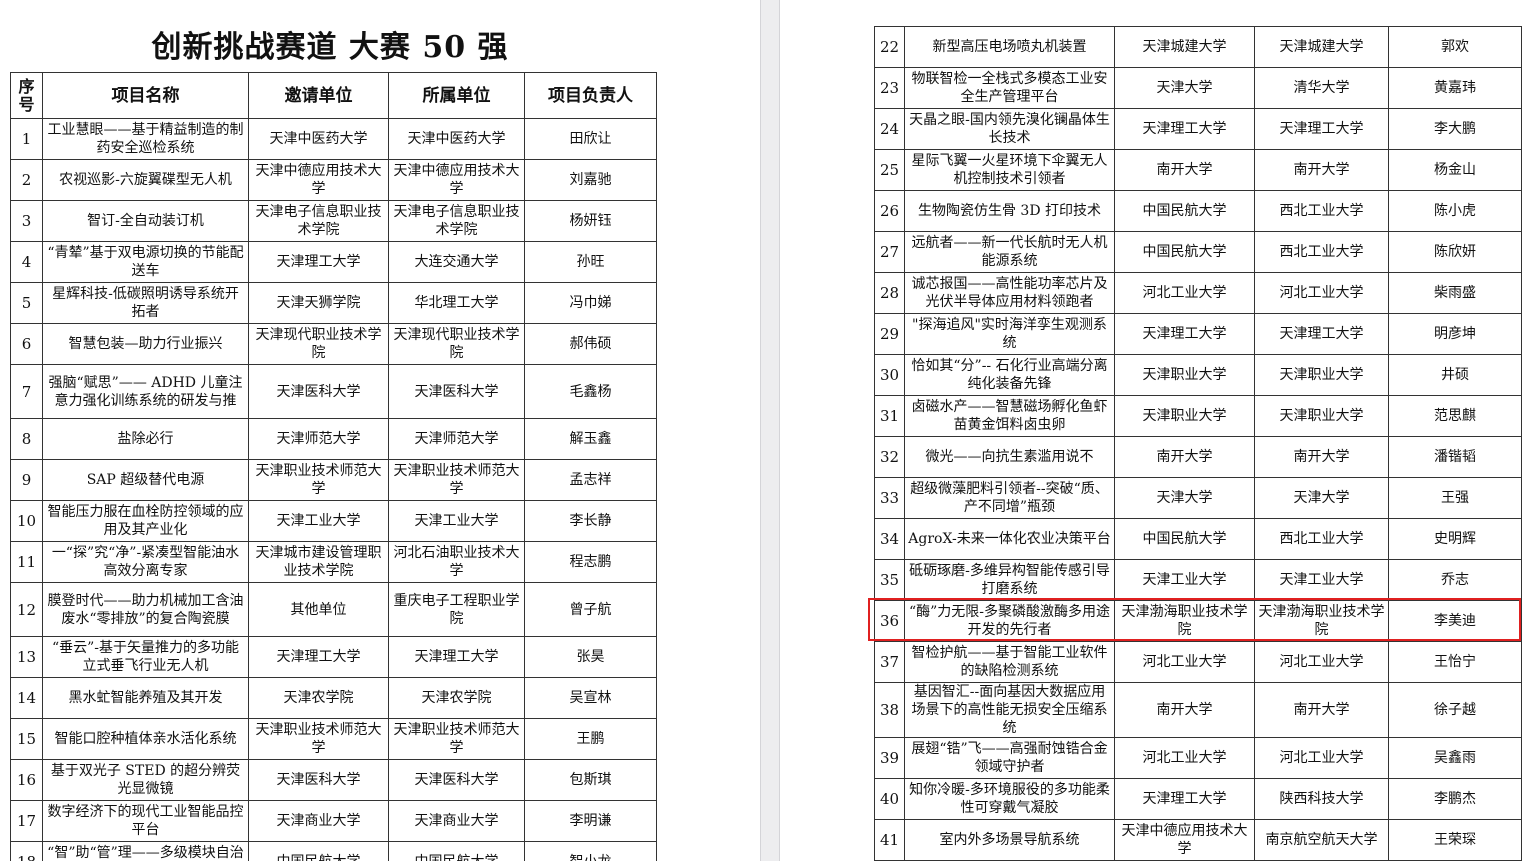 This screenshot has height=861, width=1533. What do you see at coordinates (590, 821) in the screenshot?
I see `cell-project-leader: 李明谦` at bounding box center [590, 821].